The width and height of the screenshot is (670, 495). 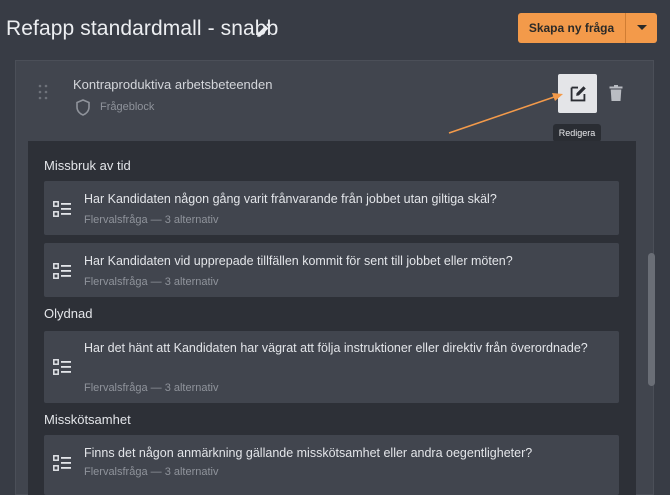 What do you see at coordinates (43, 92) in the screenshot?
I see `drag-handle-icon` at bounding box center [43, 92].